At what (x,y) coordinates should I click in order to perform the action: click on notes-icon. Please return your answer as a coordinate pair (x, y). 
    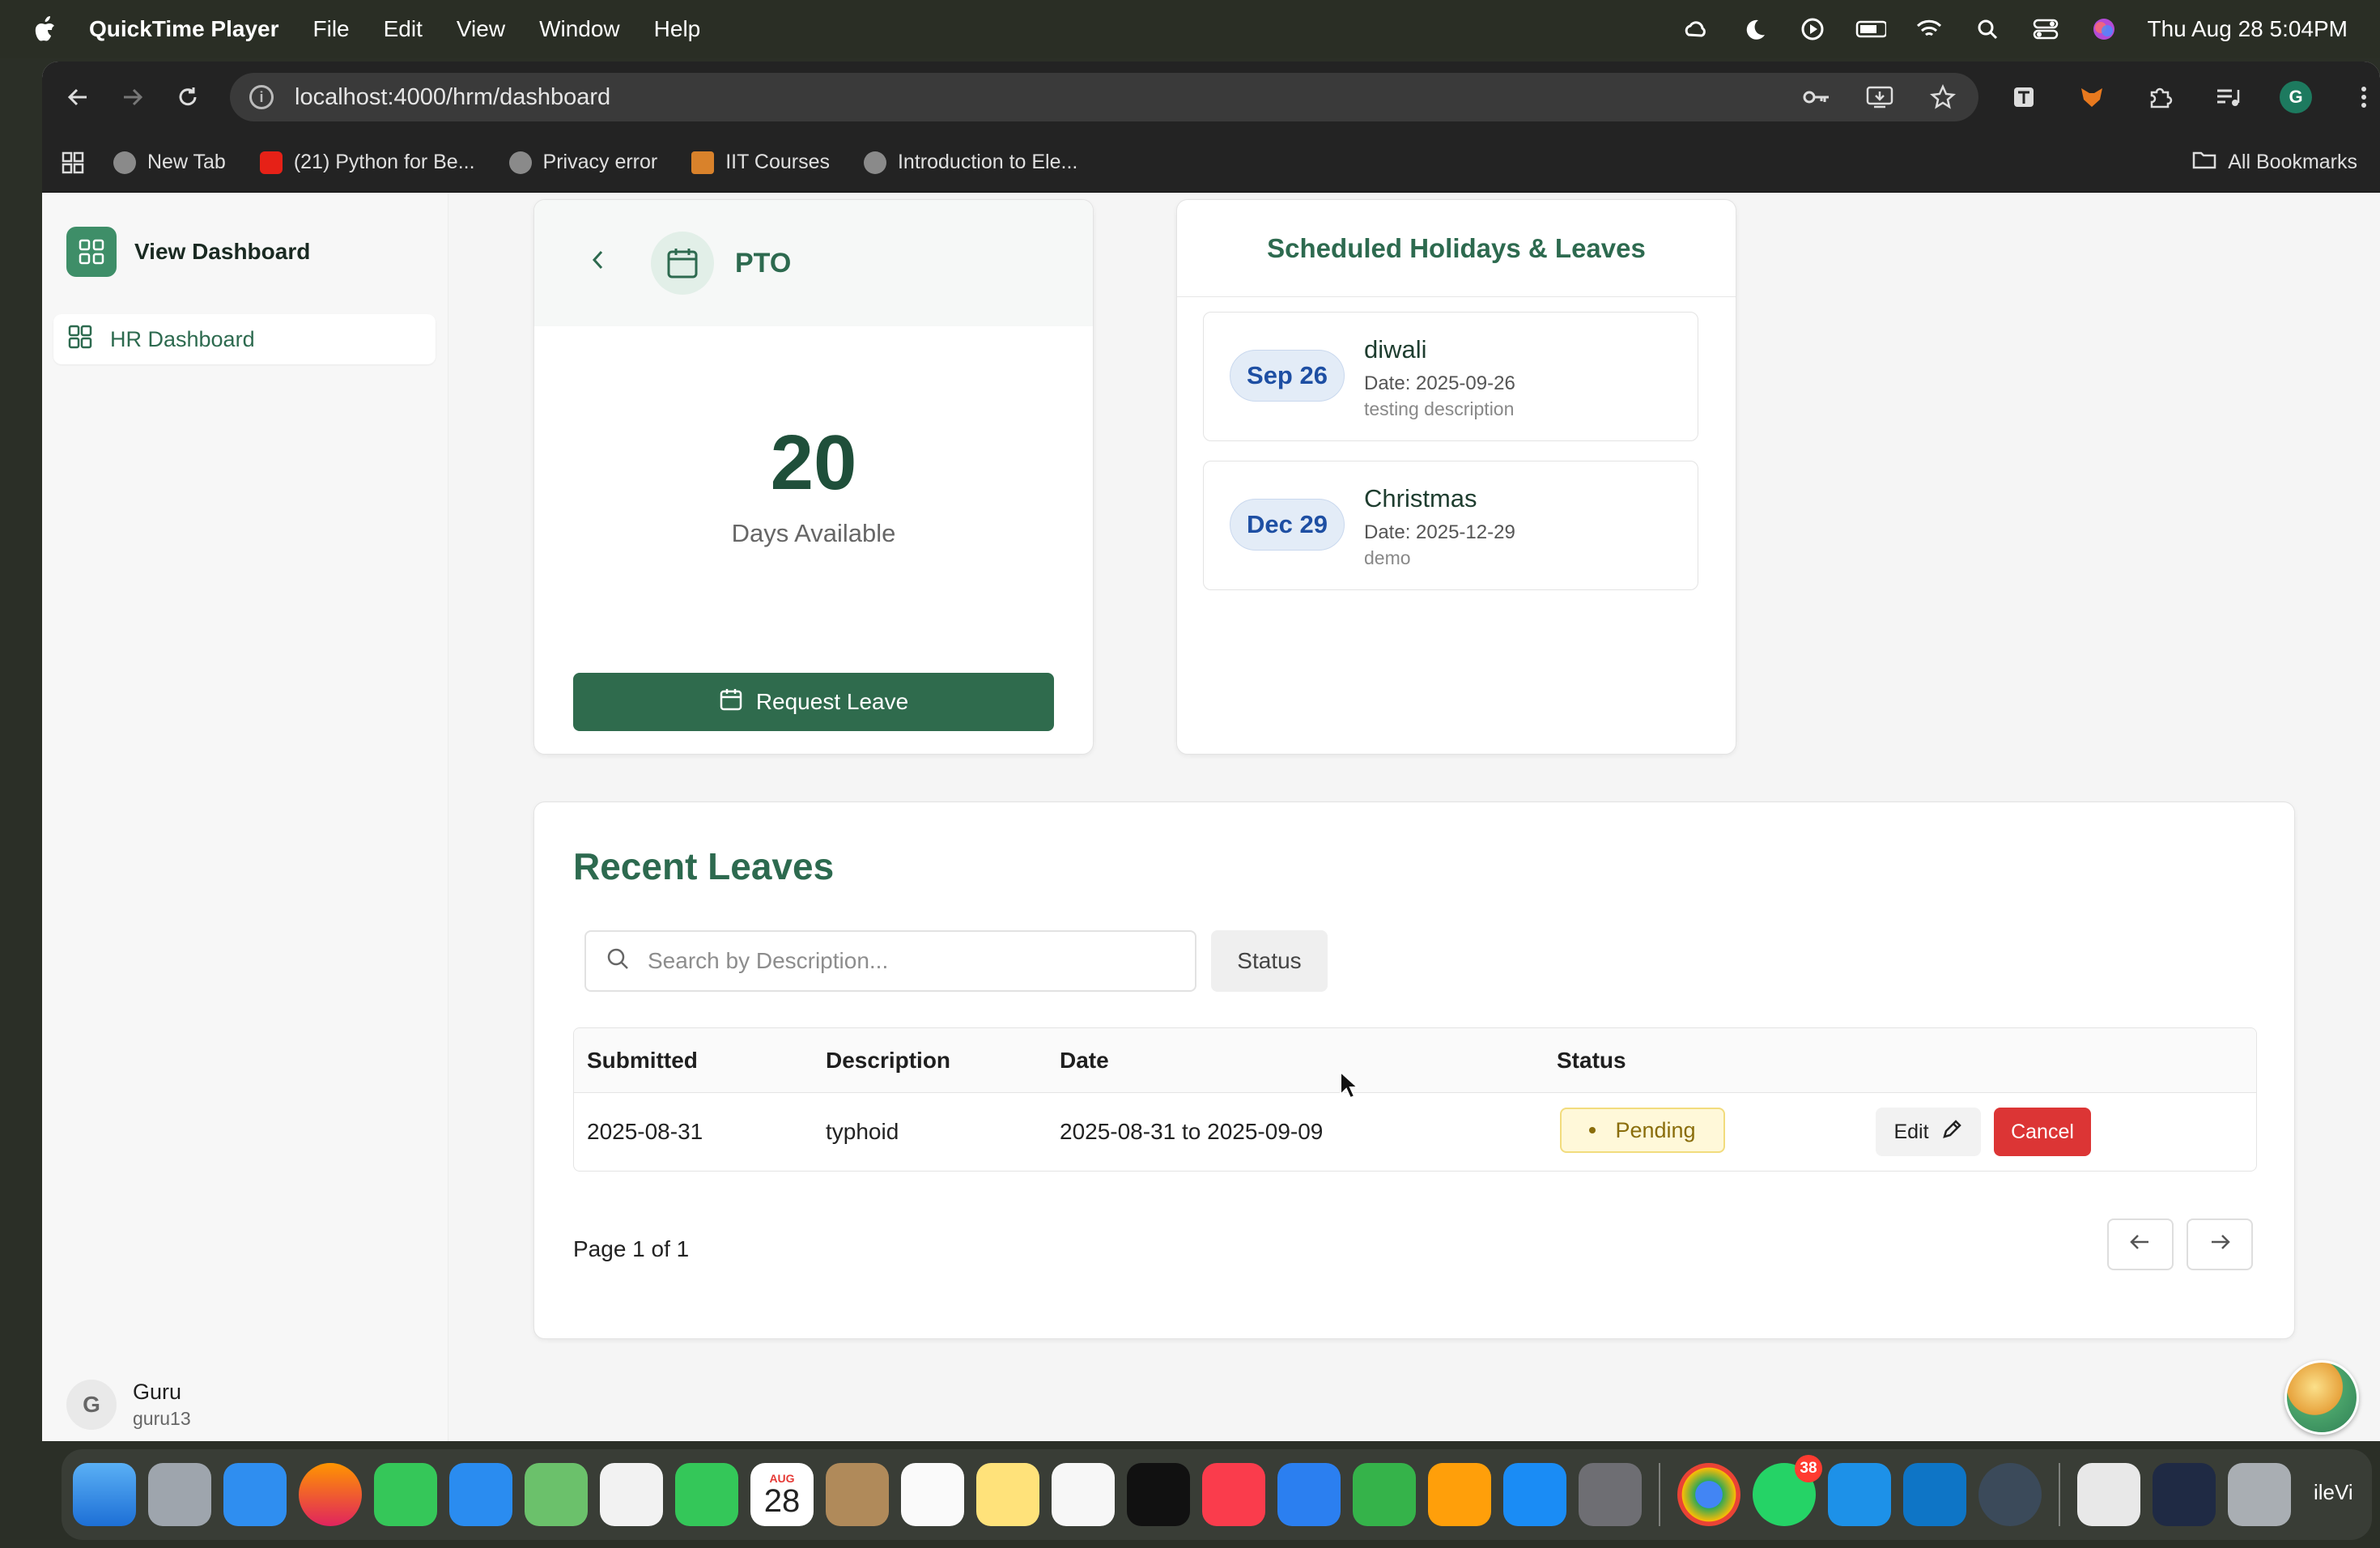
    Looking at the image, I should click on (1007, 1494).